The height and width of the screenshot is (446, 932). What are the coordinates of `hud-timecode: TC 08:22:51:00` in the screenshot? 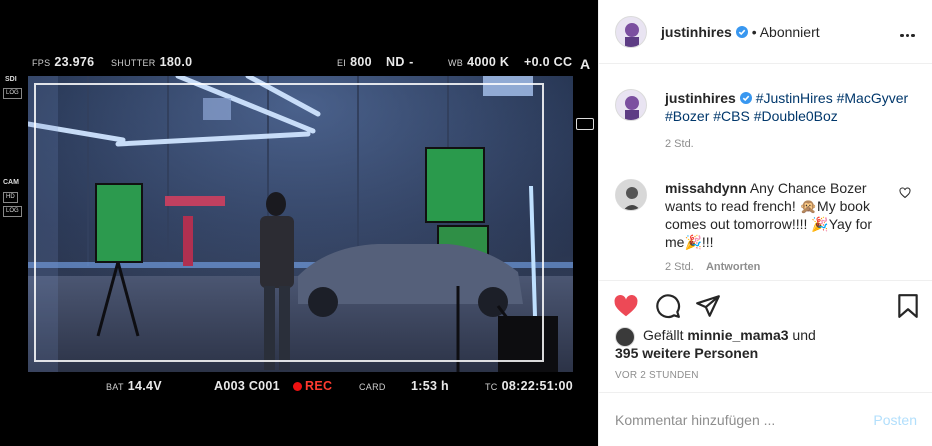 It's located at (529, 386).